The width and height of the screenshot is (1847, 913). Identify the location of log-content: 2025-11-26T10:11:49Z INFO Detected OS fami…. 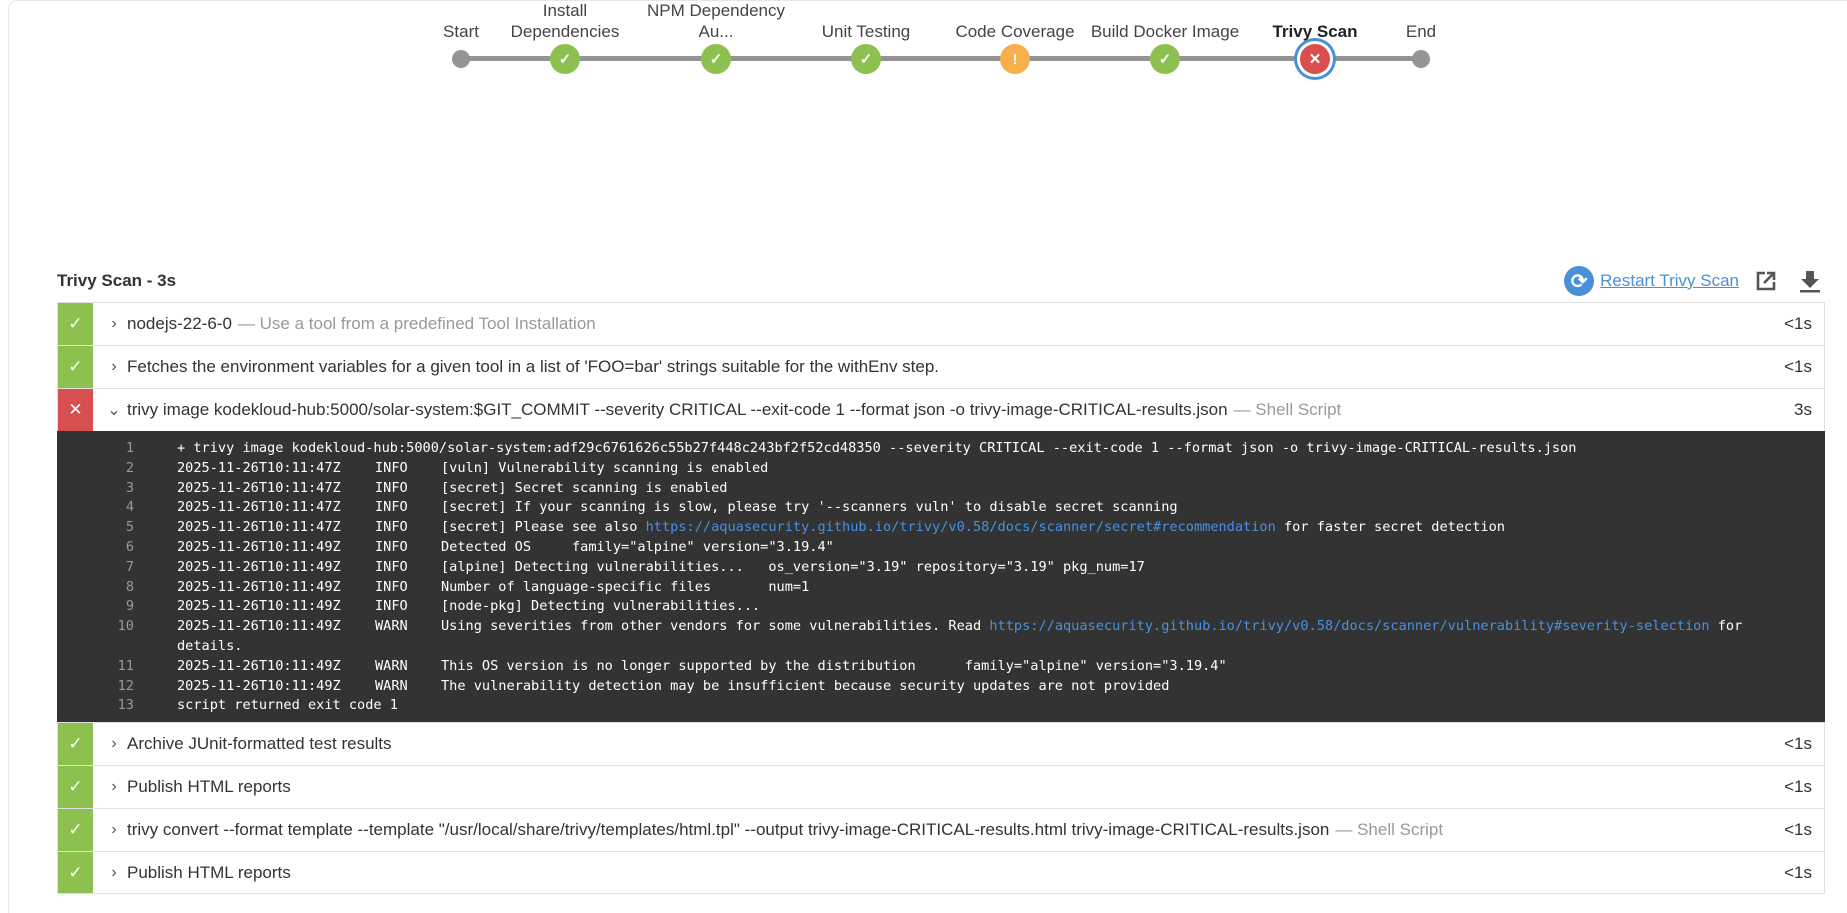
(994, 548).